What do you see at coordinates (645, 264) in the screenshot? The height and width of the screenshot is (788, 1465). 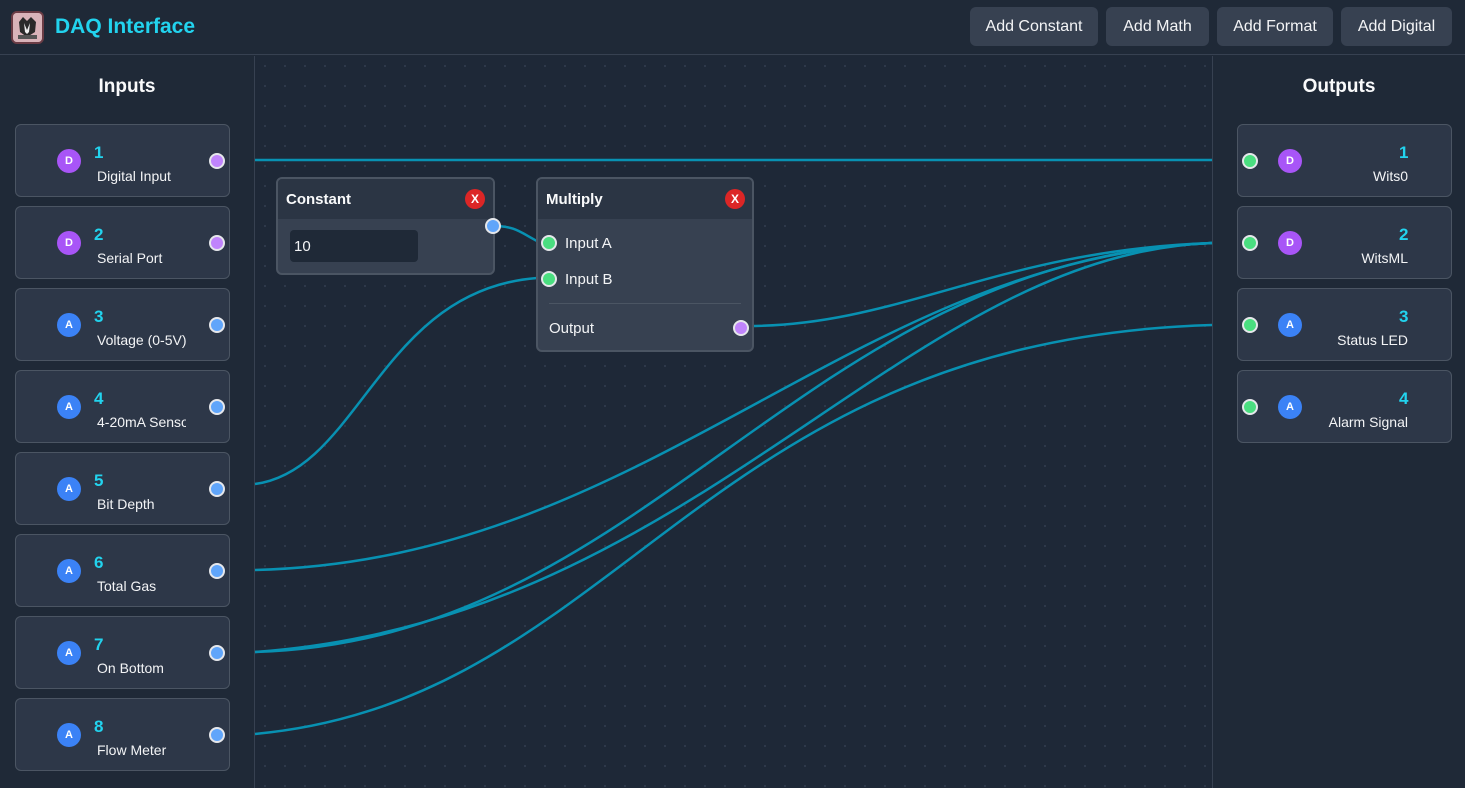 I see `multiply-node: Multiply X Input A Input B Output` at bounding box center [645, 264].